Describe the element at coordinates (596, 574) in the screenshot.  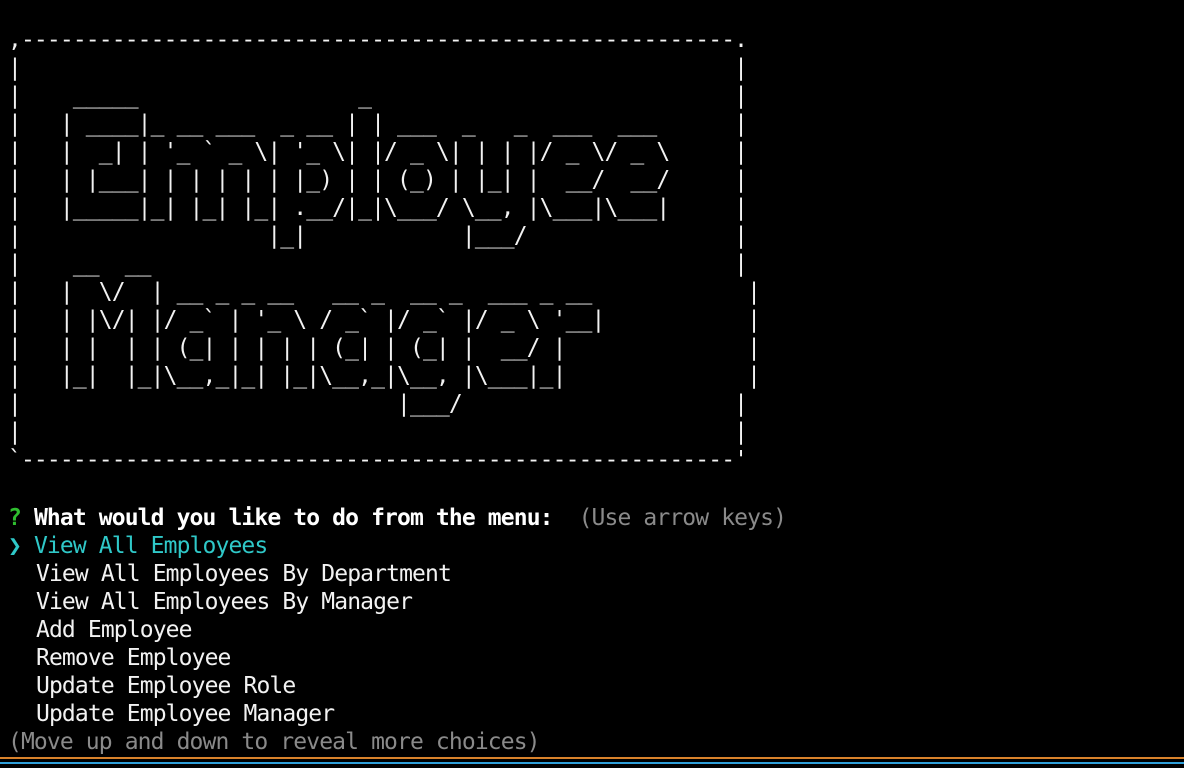
I see `menu-choice-view-by-department: View All Employees By Department` at that location.